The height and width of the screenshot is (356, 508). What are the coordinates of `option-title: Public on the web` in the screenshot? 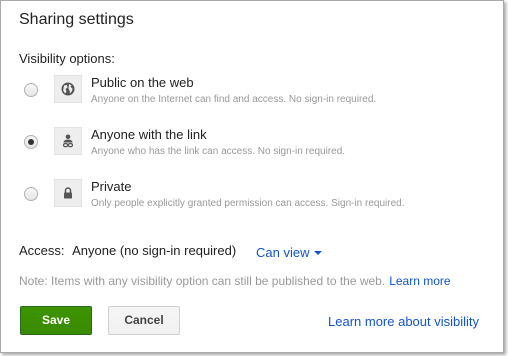 It's located at (142, 82).